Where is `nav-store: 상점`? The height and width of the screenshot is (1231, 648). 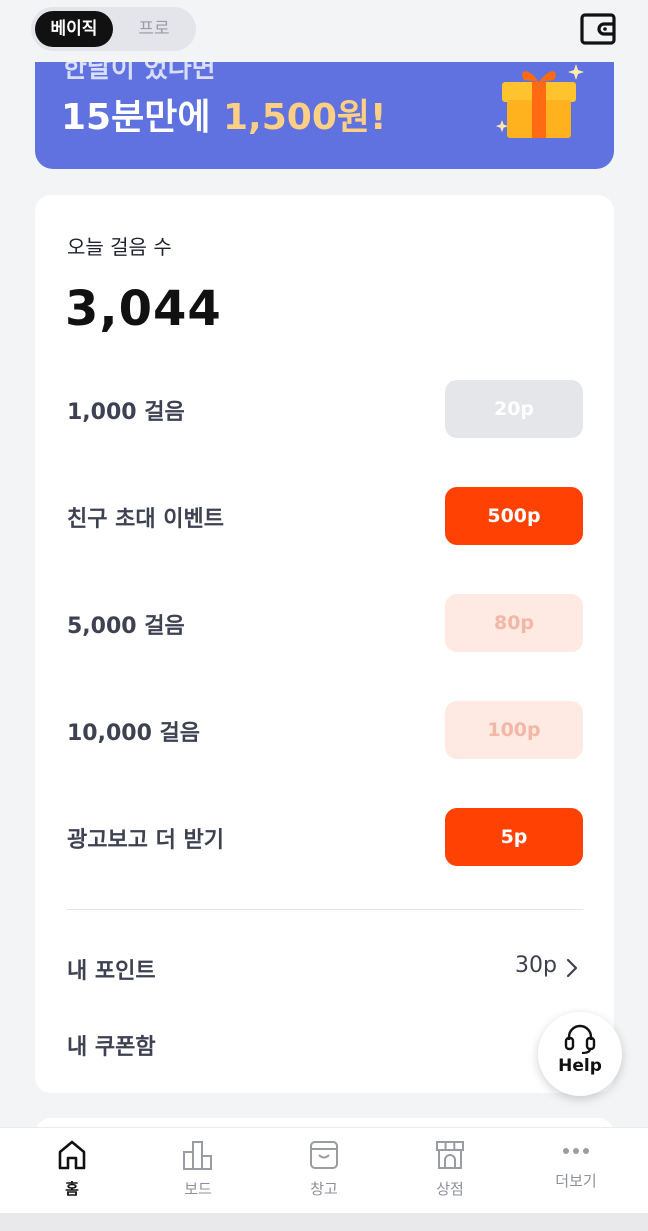 nav-store: 상점 is located at coordinates (450, 1168).